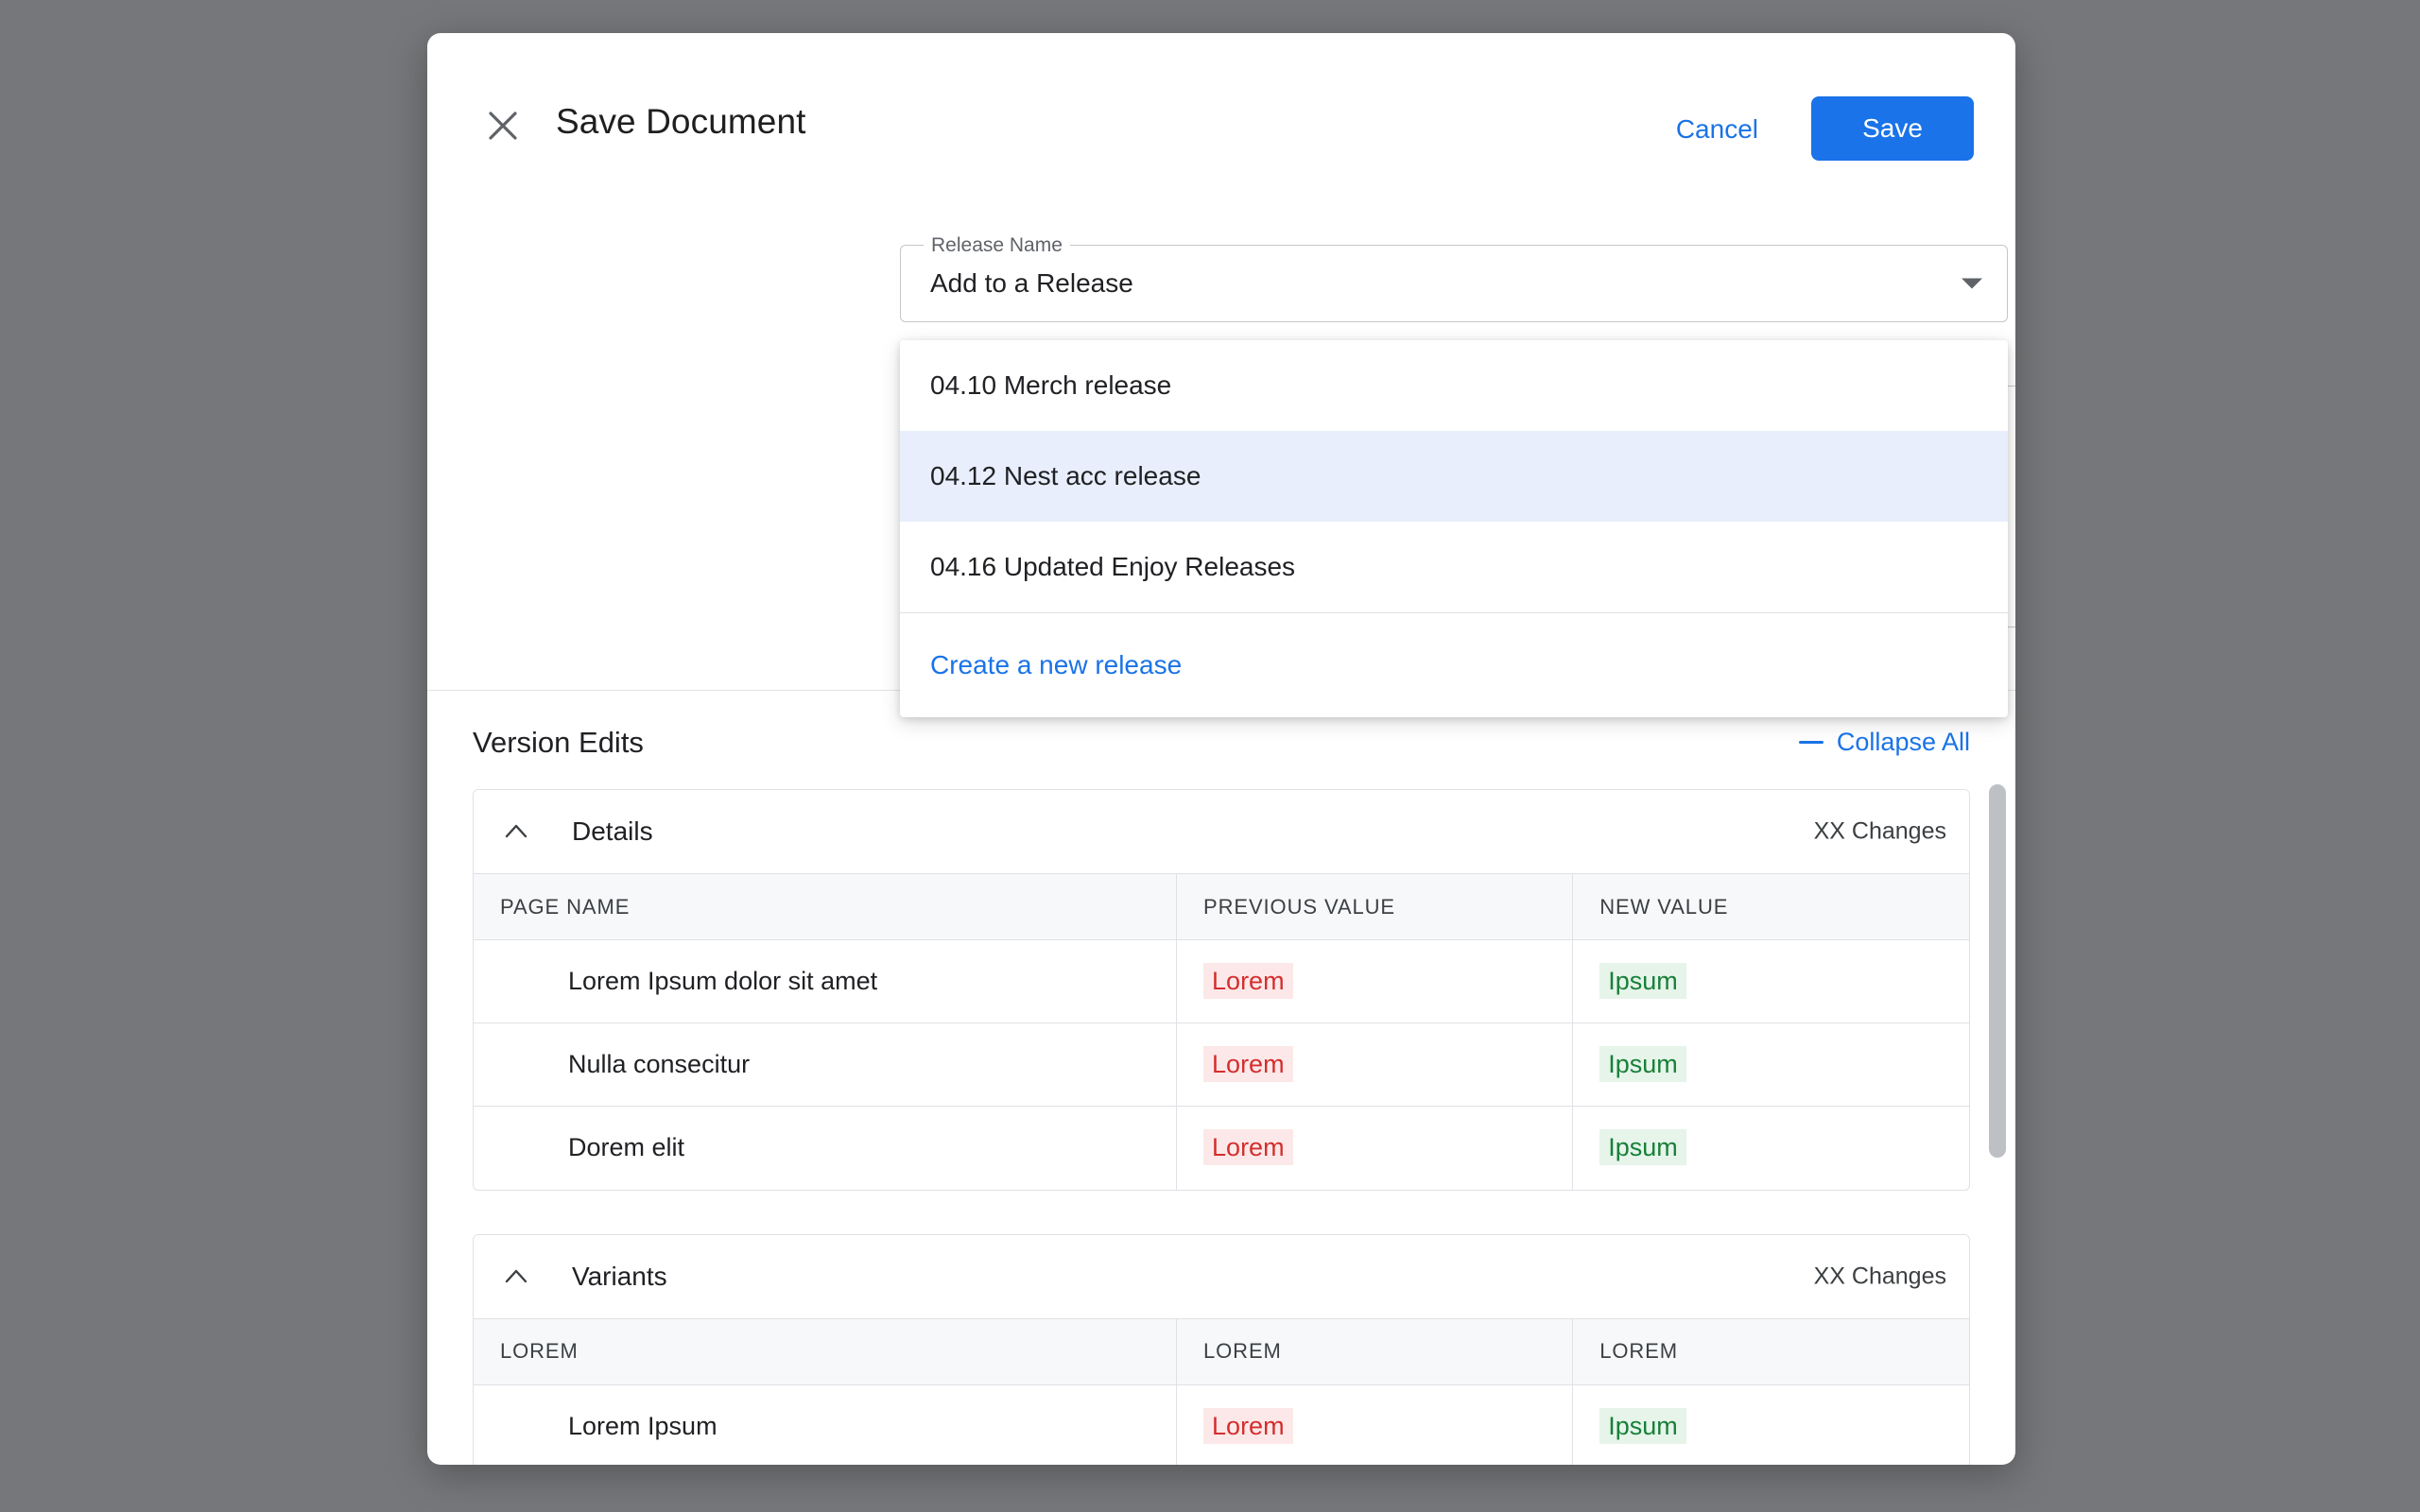 The height and width of the screenshot is (1512, 2420). What do you see at coordinates (1221, 831) in the screenshot?
I see `accordion-details-header: Details XX Changes` at bounding box center [1221, 831].